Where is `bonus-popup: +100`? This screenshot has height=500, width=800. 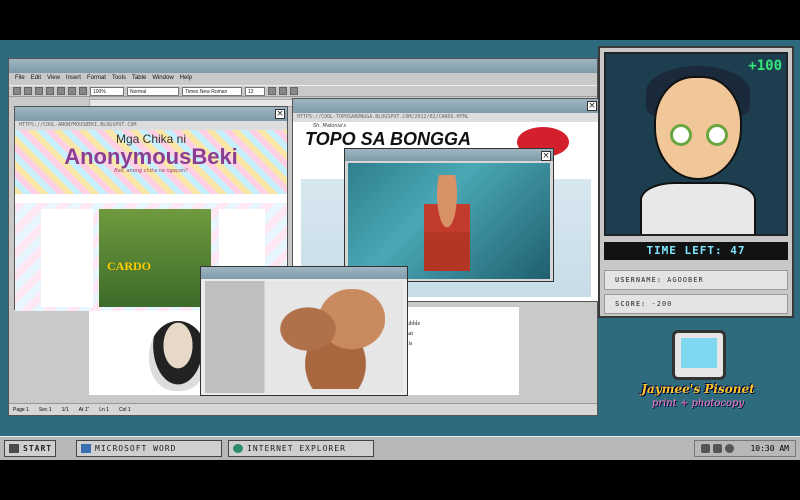
bonus-popup: +100 is located at coordinates (765, 66).